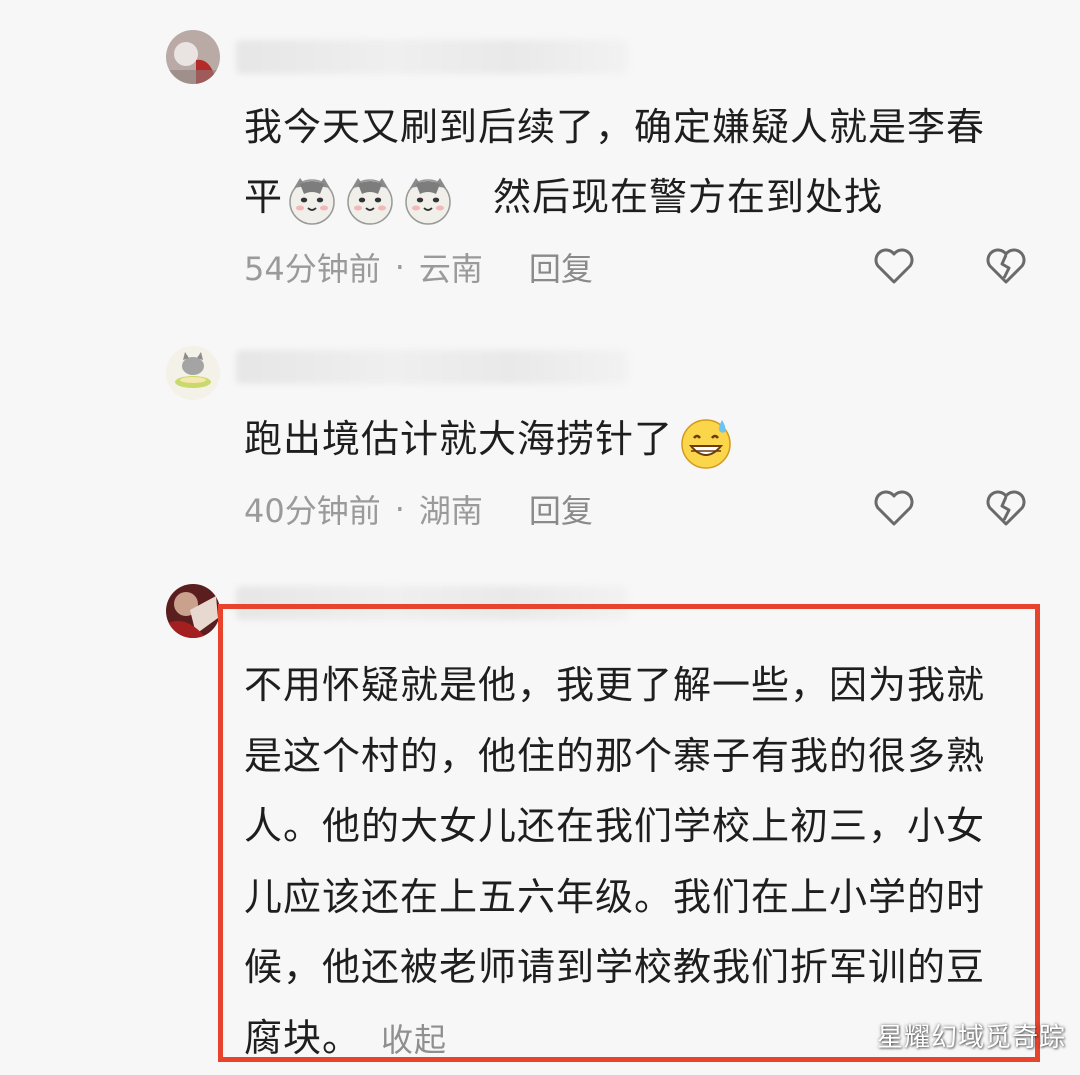 The height and width of the screenshot is (1075, 1080). Describe the element at coordinates (971, 1038) in the screenshot. I see `watermark: 星耀幻域觅奇踪` at that location.